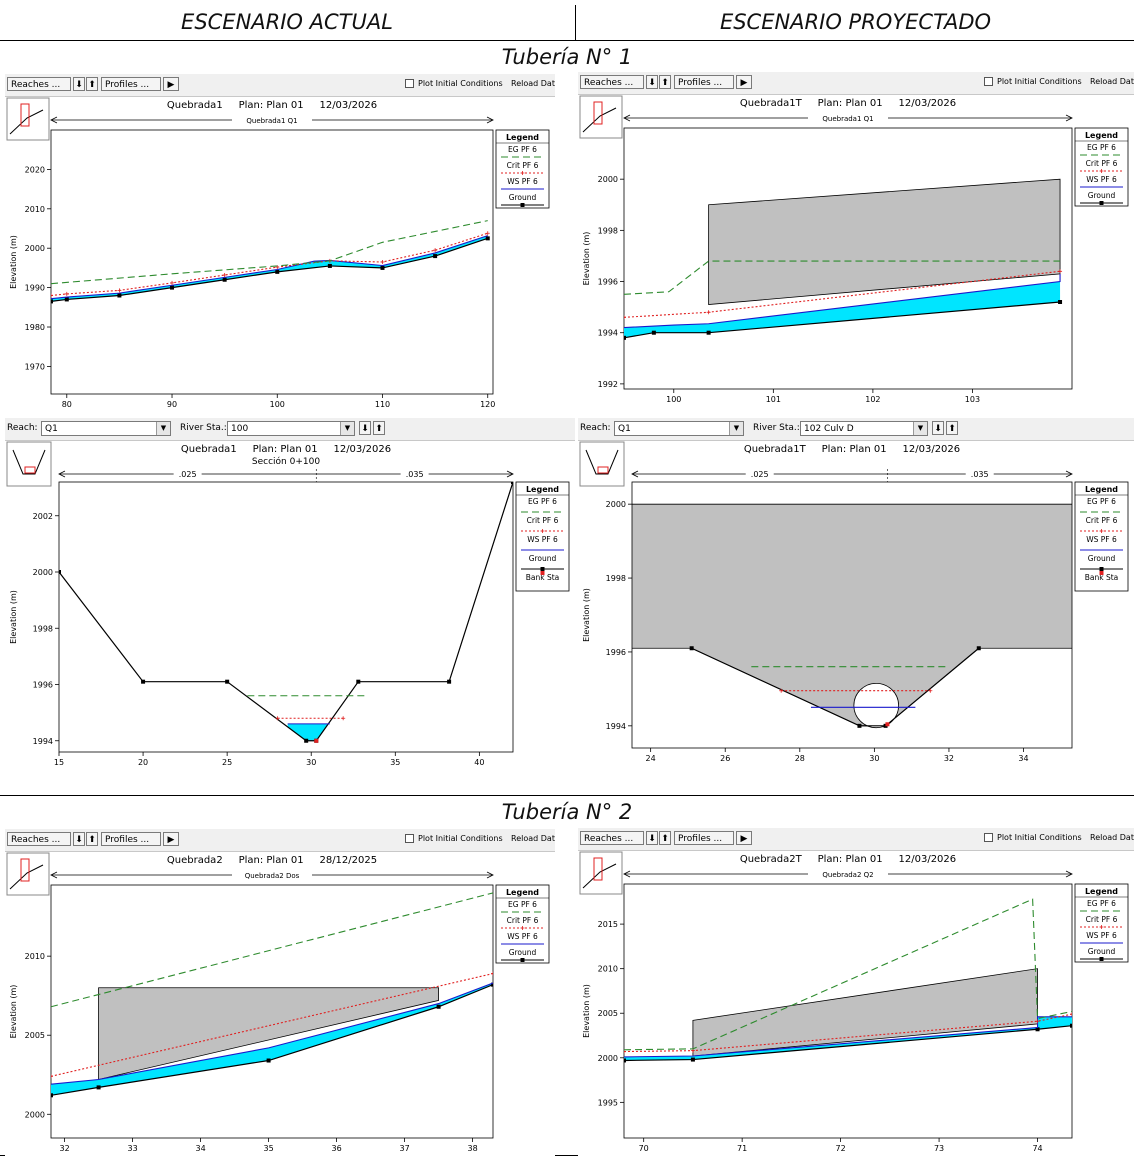  Describe the element at coordinates (291, 428) in the screenshot. I see `river-sta-select: 100 ▼` at that location.